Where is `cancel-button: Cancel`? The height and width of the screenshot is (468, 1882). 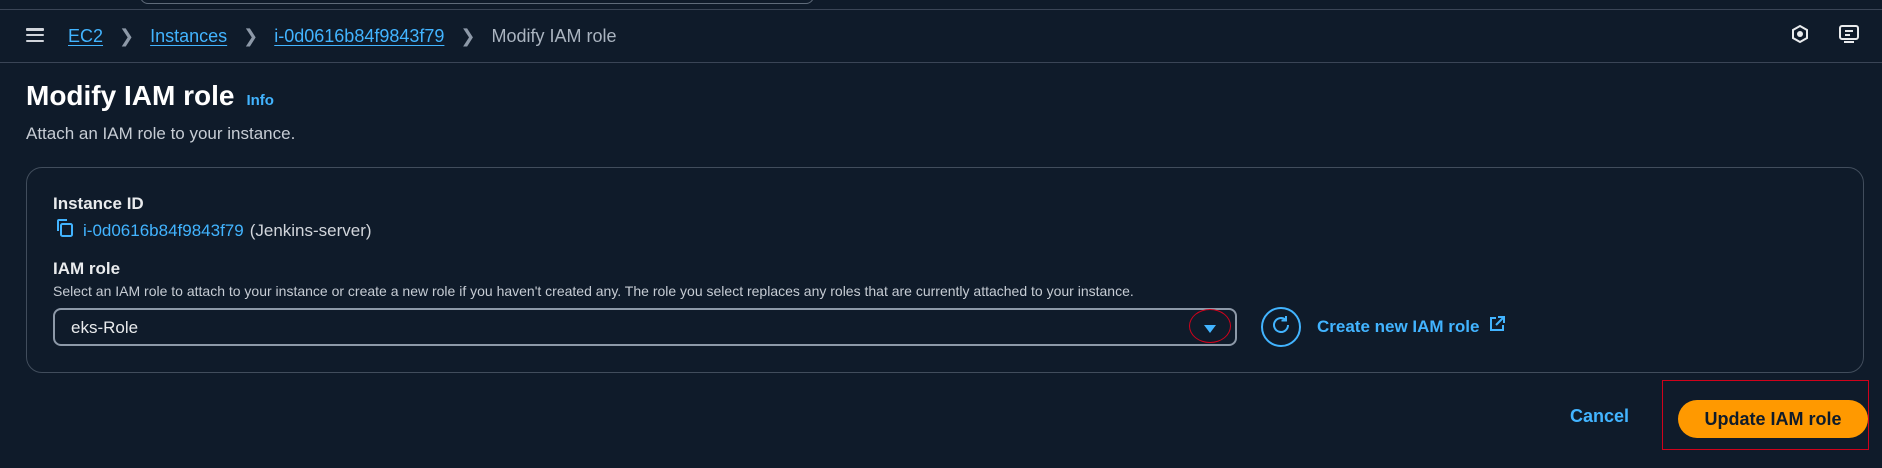 cancel-button: Cancel is located at coordinates (1599, 416).